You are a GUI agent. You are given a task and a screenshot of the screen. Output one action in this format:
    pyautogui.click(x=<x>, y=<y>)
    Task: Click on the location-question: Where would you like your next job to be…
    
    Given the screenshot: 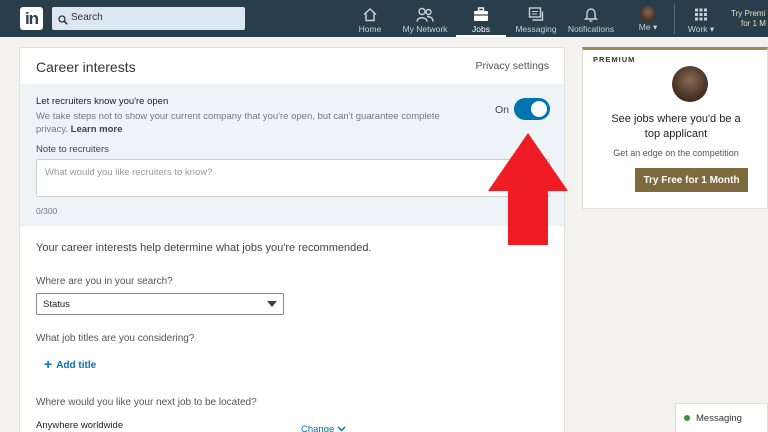 What is the action you would take?
    pyautogui.click(x=146, y=402)
    